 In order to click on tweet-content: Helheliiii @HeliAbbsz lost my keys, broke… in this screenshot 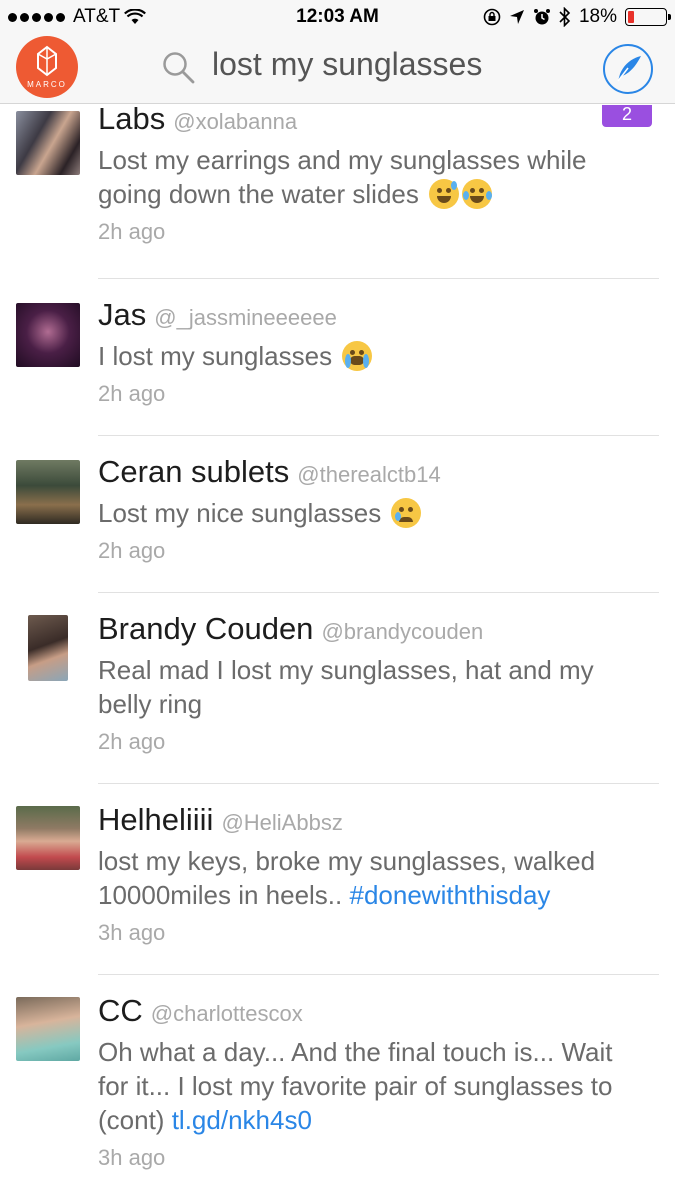, I will do `click(378, 888)`.